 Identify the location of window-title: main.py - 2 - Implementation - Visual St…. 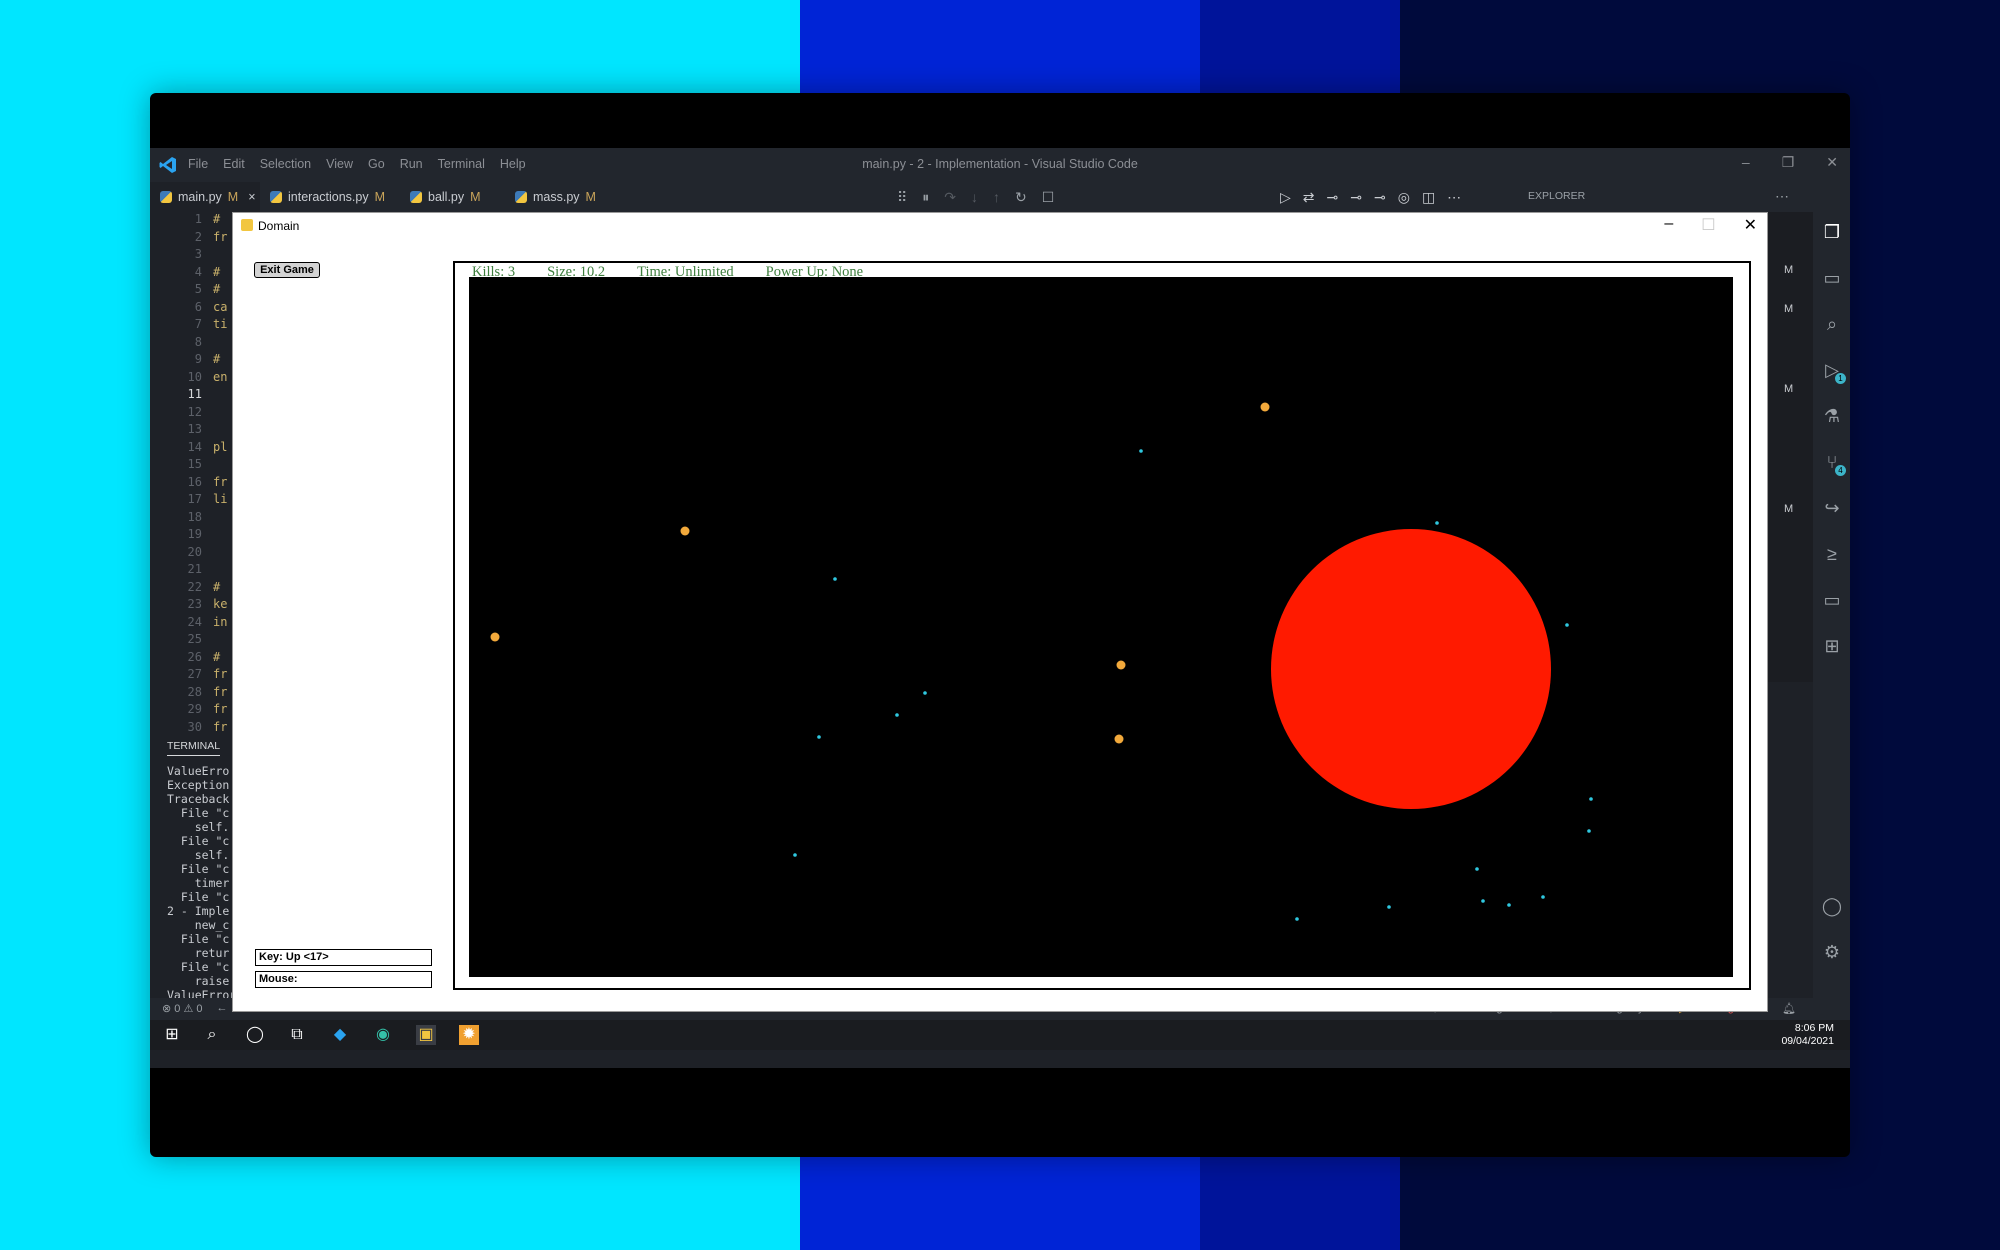
(1000, 164).